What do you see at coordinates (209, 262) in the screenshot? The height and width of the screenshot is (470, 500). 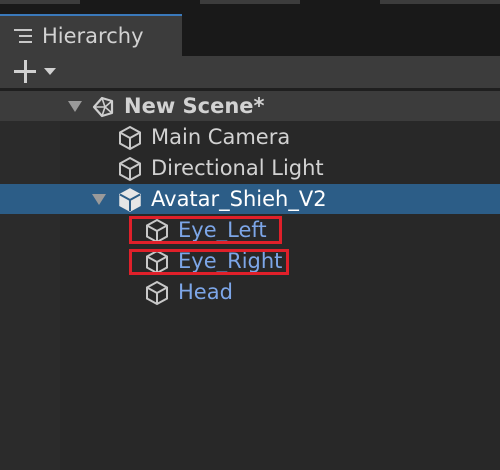 I see `highlight-box-eye-right` at bounding box center [209, 262].